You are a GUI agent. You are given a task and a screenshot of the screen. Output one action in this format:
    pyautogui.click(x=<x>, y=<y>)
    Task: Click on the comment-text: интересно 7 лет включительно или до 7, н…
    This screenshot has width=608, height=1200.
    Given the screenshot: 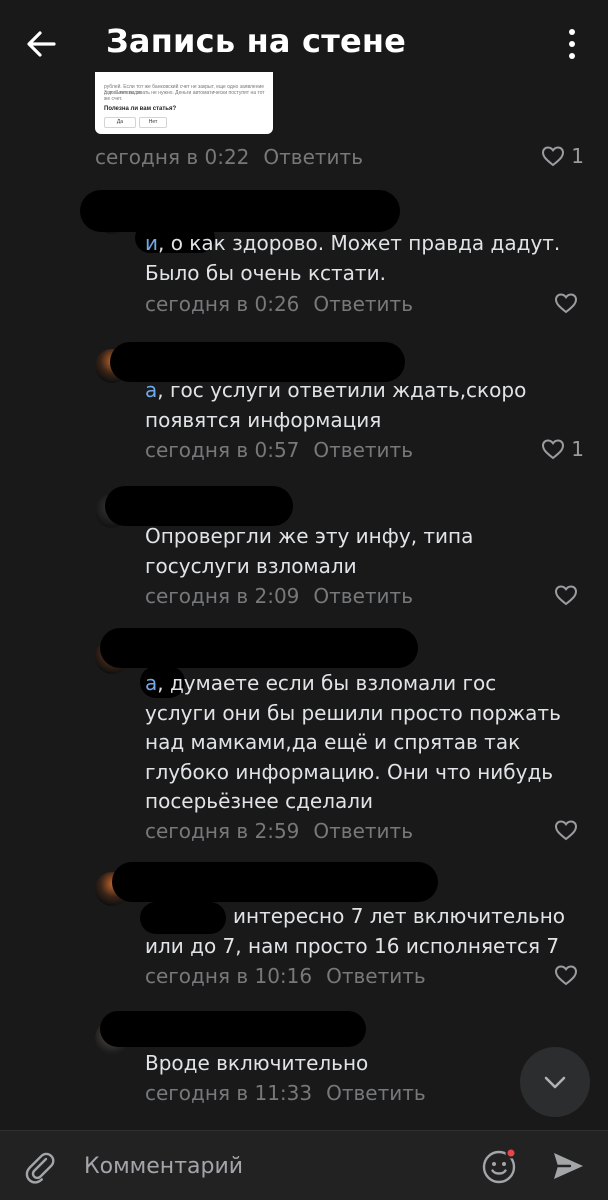 What is the action you would take?
    pyautogui.click(x=355, y=931)
    